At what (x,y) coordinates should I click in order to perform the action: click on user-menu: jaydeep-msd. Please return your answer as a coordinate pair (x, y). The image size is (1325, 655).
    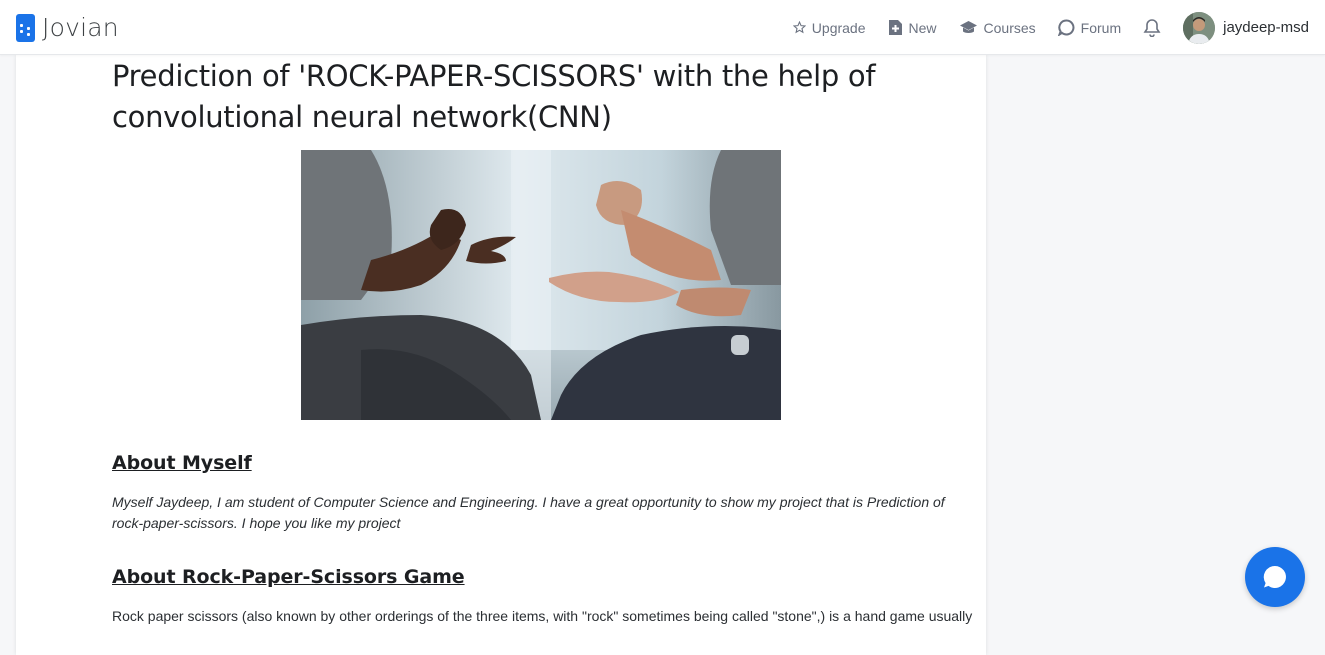
    Looking at the image, I should click on (1246, 27).